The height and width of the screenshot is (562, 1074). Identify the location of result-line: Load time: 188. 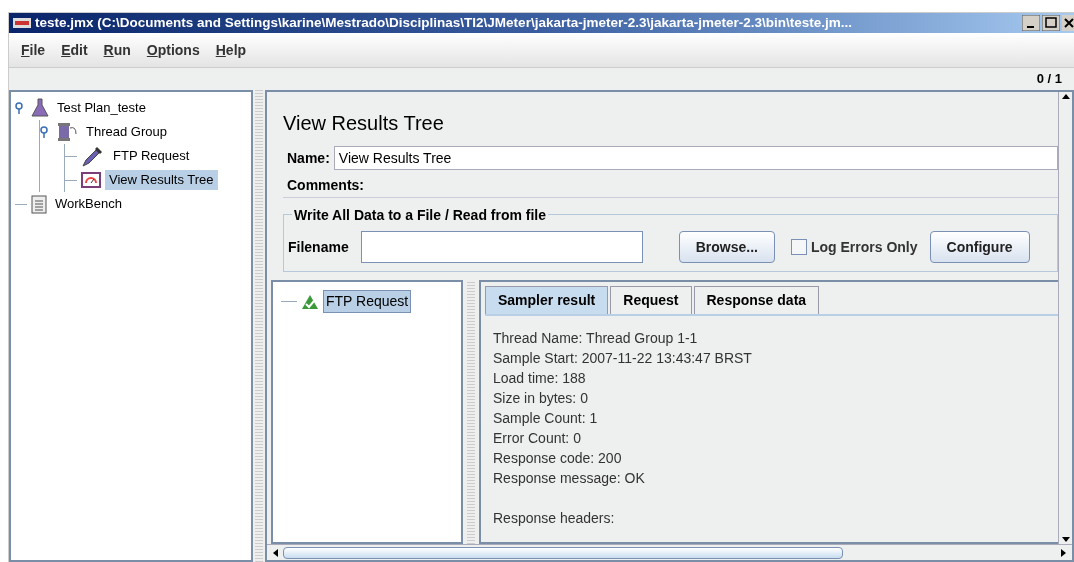
(540, 378).